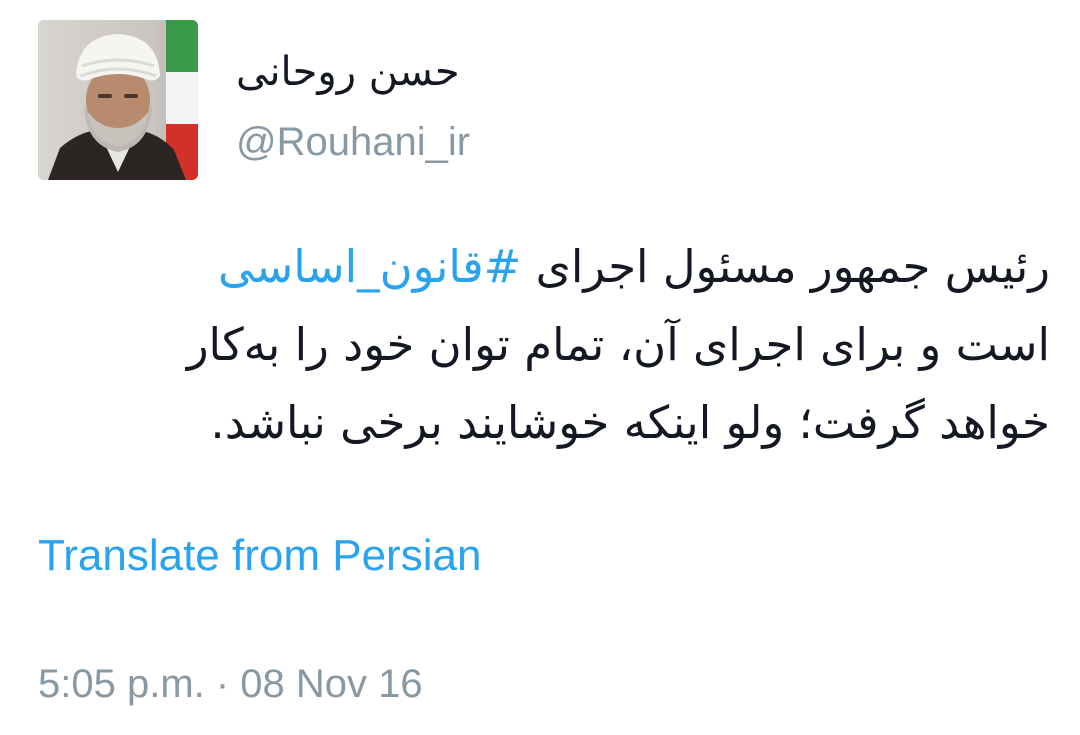  Describe the element at coordinates (785, 266) in the screenshot. I see `tweet-line-1-text: رئیس جمهور مسئول اجرای` at that location.